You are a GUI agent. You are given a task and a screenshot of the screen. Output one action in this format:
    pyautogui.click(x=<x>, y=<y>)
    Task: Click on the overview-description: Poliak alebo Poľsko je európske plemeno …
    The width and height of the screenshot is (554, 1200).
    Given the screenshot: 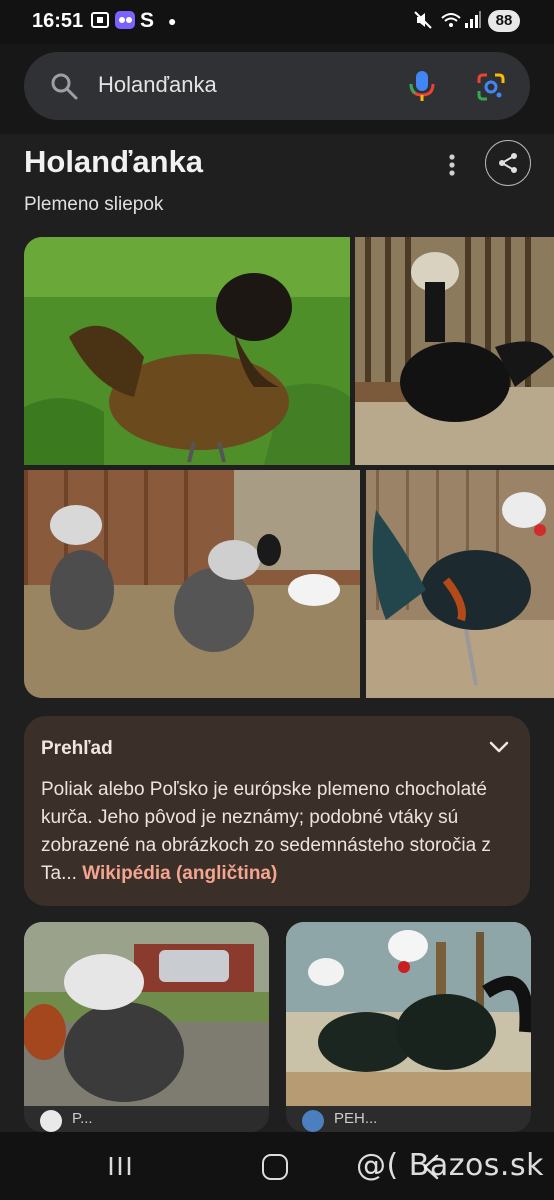 What is the action you would take?
    pyautogui.click(x=281, y=832)
    